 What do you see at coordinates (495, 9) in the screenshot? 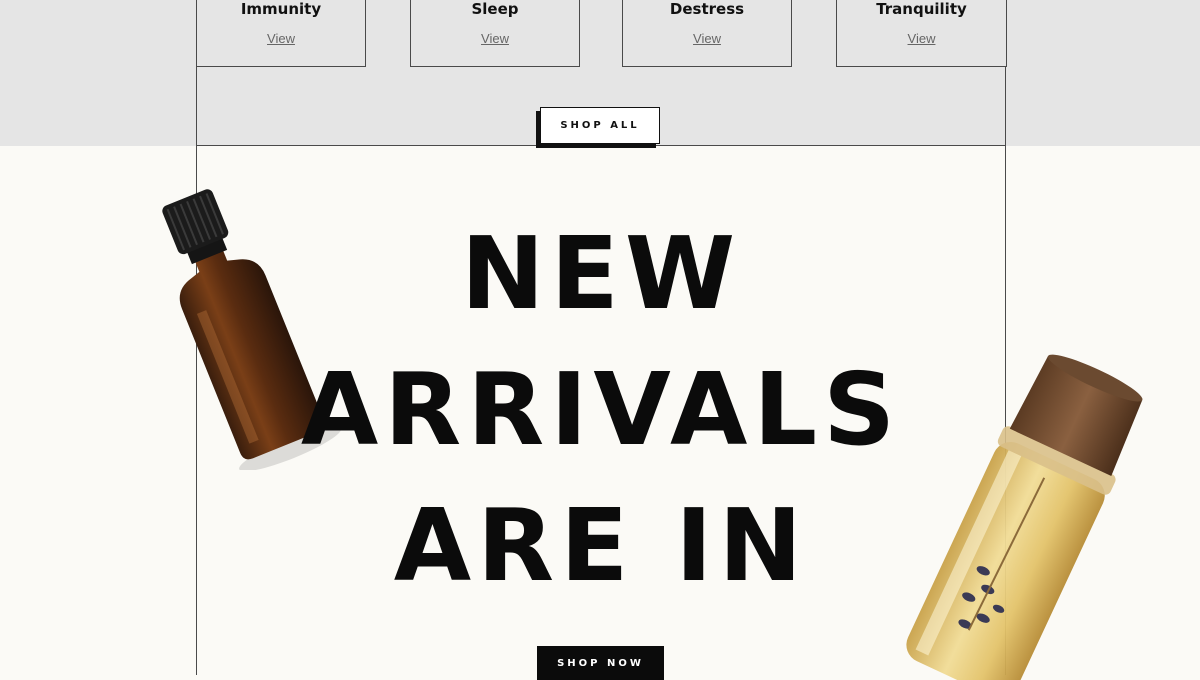
I see `category-title: Sleep` at bounding box center [495, 9].